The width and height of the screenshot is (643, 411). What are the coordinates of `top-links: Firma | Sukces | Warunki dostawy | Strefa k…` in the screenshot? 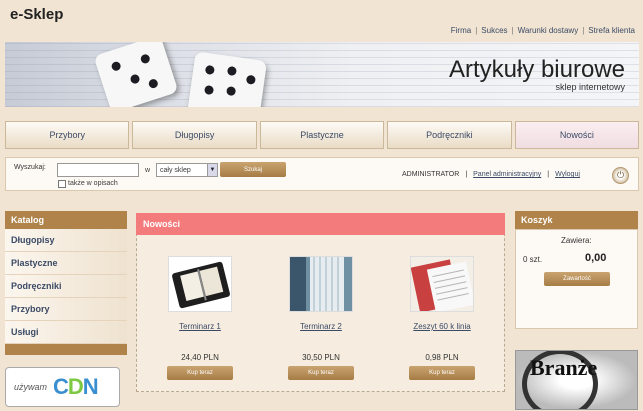 It's located at (543, 30).